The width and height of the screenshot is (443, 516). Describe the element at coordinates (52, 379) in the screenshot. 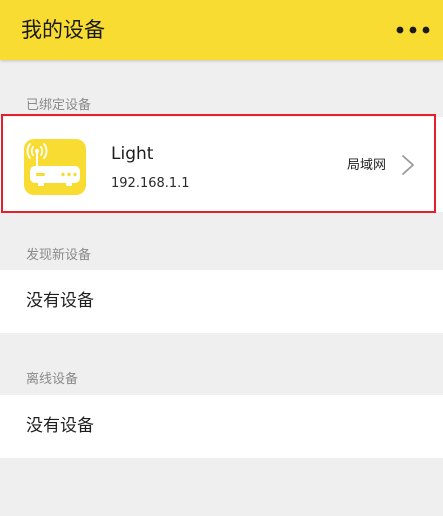

I see `section-title-offline: 离线设备` at that location.